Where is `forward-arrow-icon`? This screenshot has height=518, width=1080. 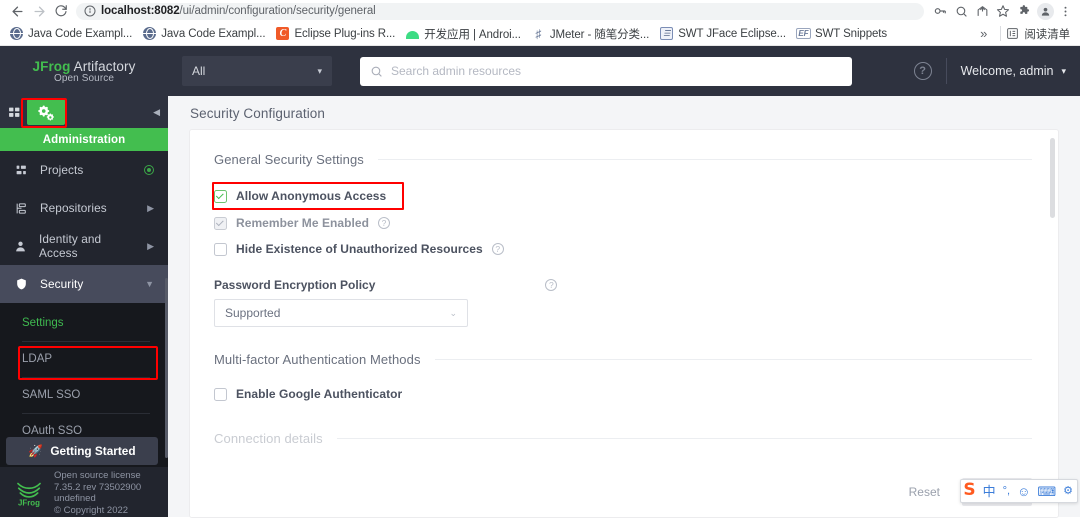 forward-arrow-icon is located at coordinates (39, 11).